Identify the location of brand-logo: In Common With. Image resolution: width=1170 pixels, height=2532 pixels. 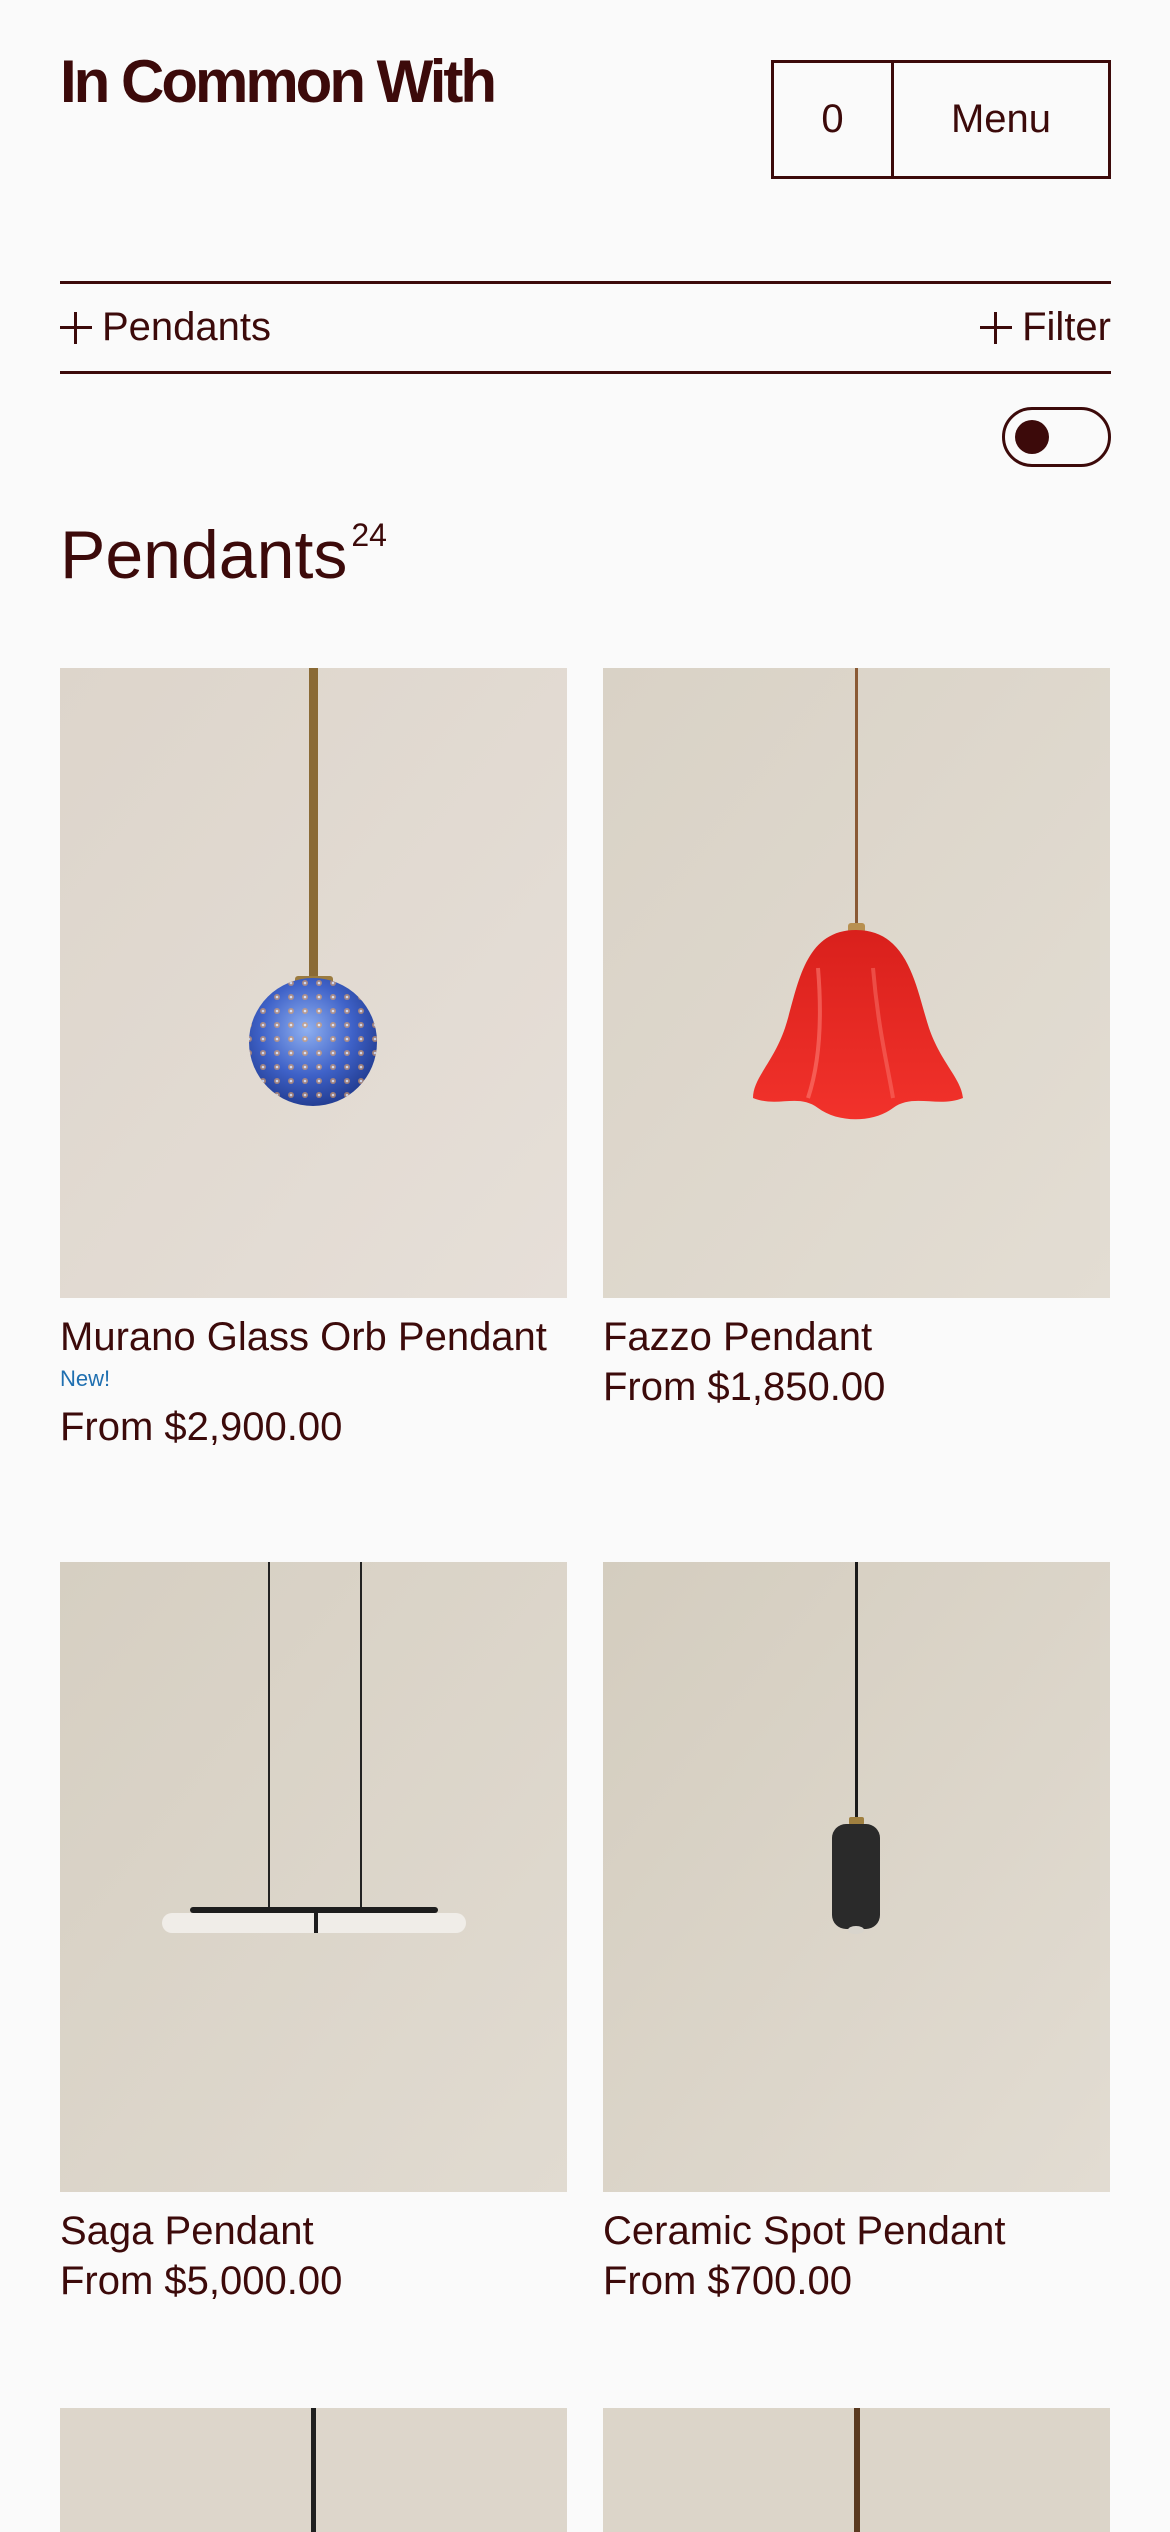
(278, 82).